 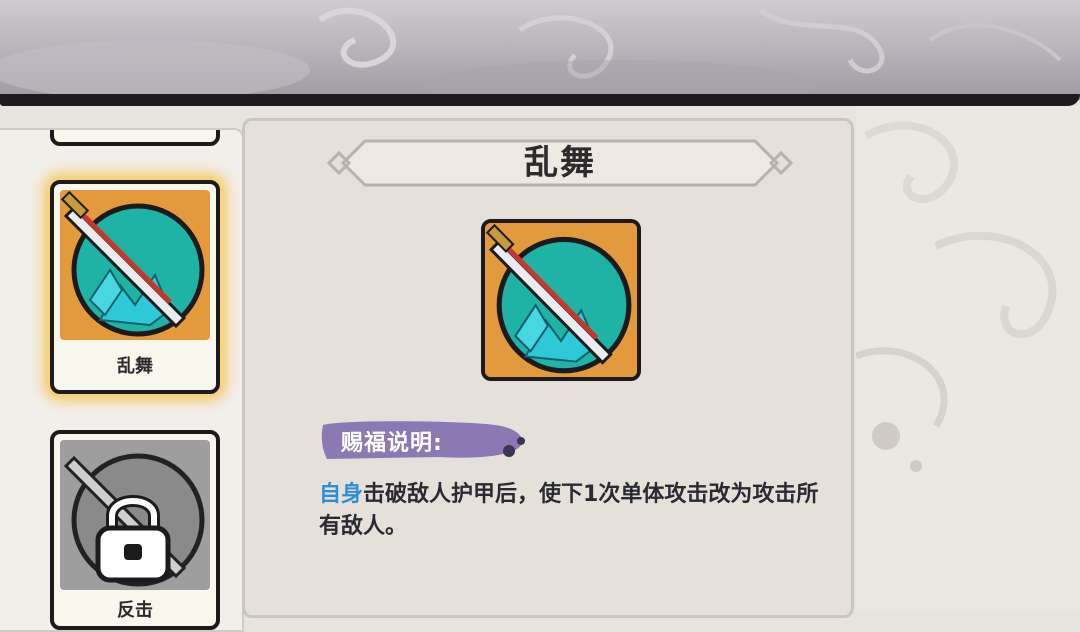 I want to click on skill-card-selected: 乱舞, so click(x=135, y=287).